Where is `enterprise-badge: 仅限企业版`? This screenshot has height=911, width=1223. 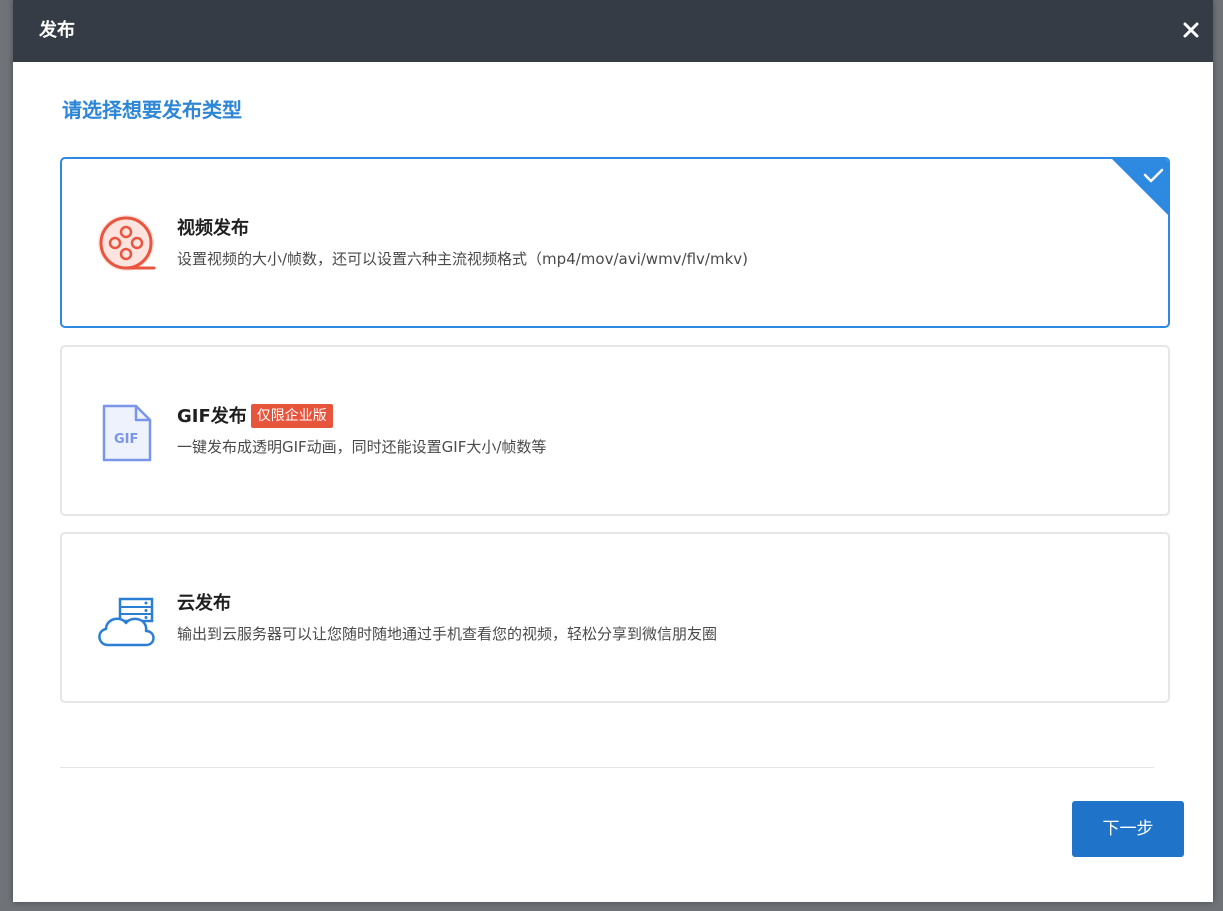
enterprise-badge: 仅限企业版 is located at coordinates (291, 416).